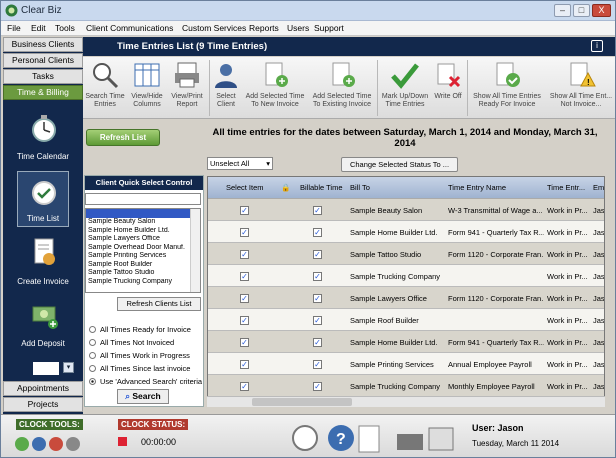 The image size is (616, 458). Describe the element at coordinates (43, 343) in the screenshot. I see `nav-add-deposit: Add Deposit` at that location.